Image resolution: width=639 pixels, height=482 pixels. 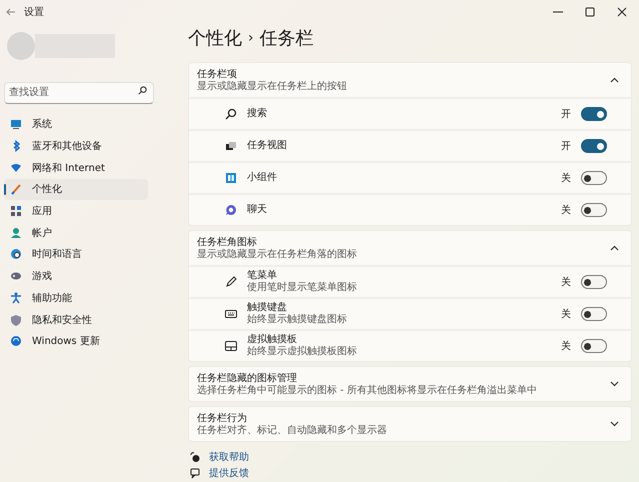 I want to click on avatar-placeholder, so click(x=21, y=46).